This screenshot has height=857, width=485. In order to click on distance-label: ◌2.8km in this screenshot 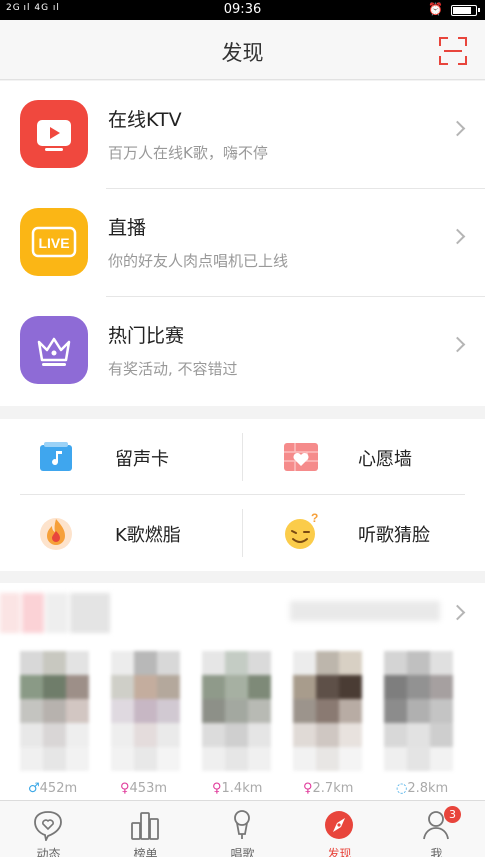, I will do `click(422, 788)`.